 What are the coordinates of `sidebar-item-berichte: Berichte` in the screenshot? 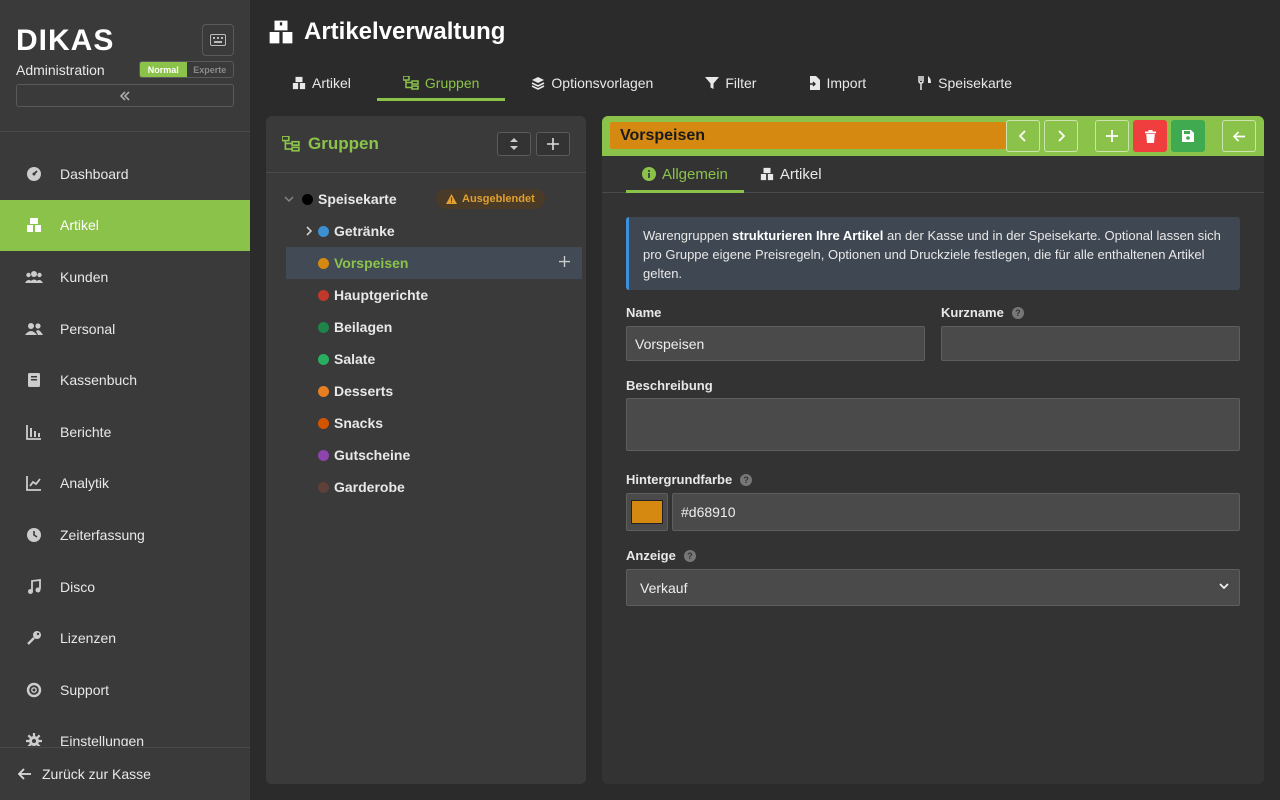 It's located at (125, 432).